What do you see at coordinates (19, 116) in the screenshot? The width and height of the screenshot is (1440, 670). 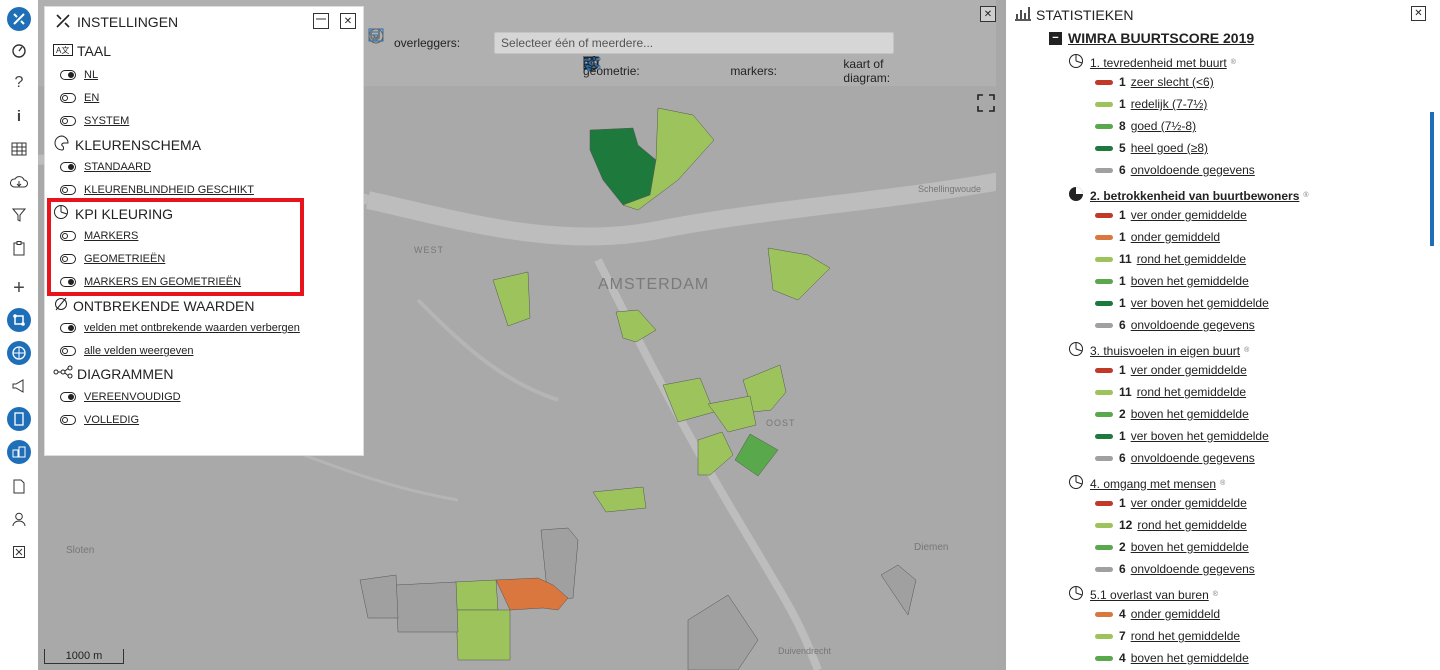 I see `info-icon: i` at bounding box center [19, 116].